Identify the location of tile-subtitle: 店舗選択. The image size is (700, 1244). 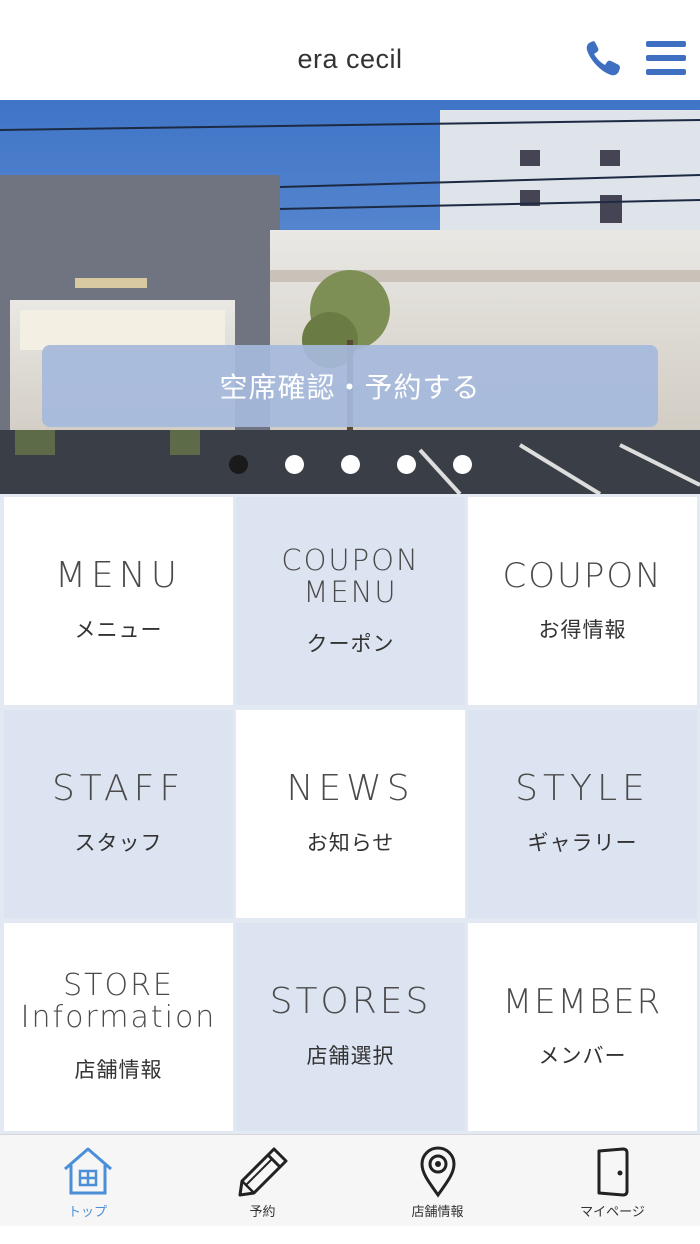
(350, 1056).